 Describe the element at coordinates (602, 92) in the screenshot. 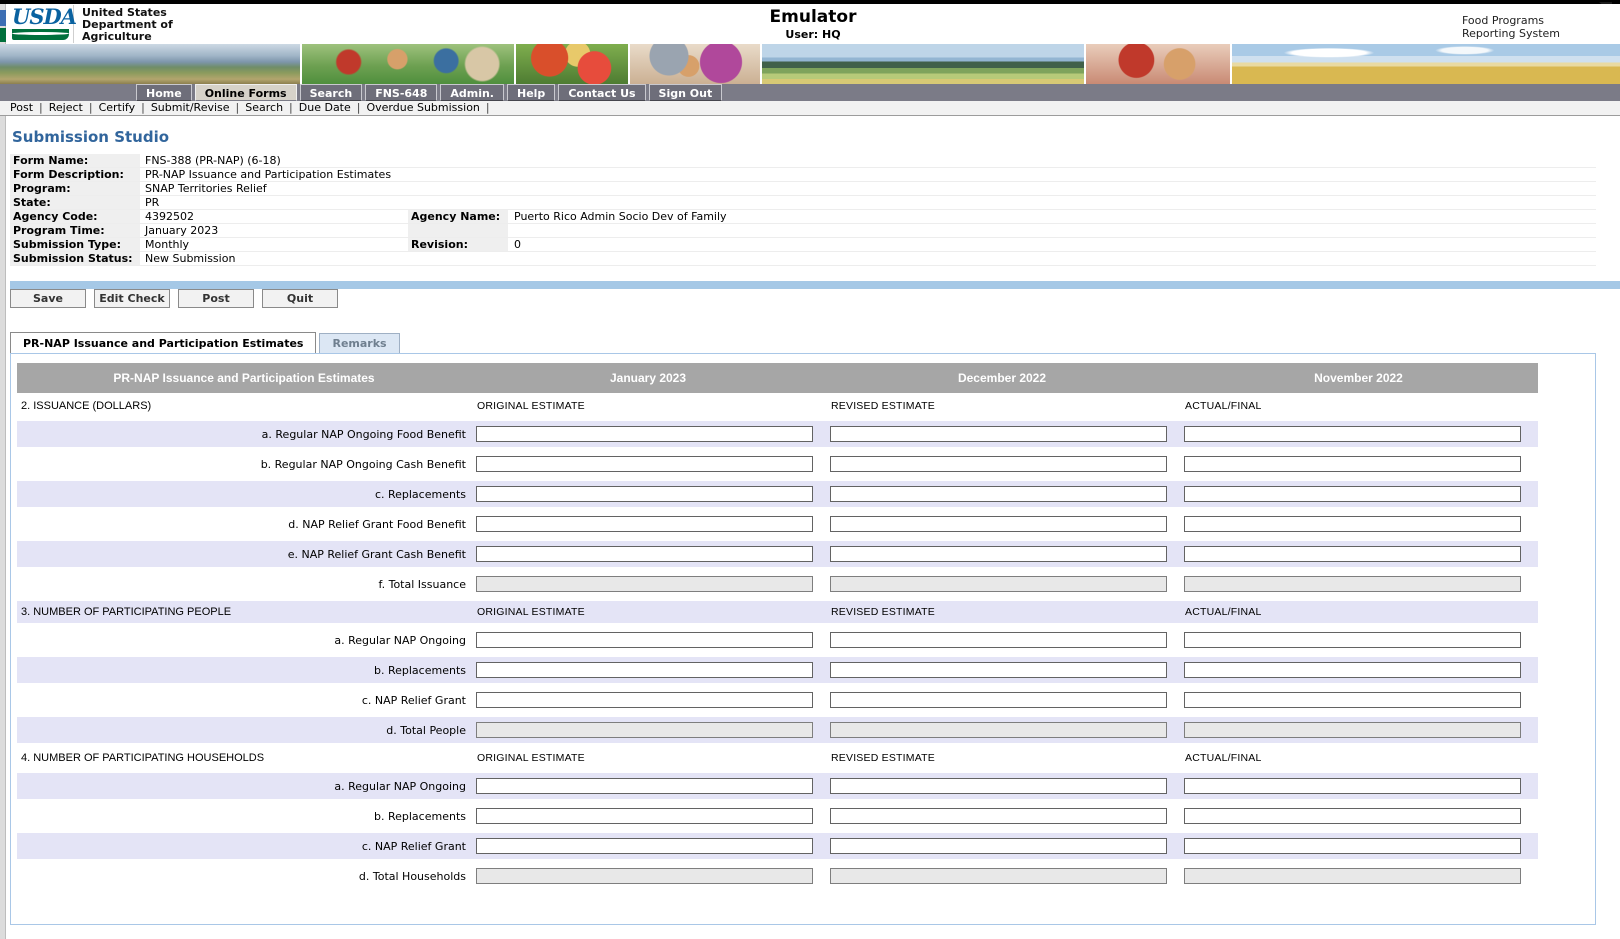

I see `nav-contact-us: Contact Us` at that location.